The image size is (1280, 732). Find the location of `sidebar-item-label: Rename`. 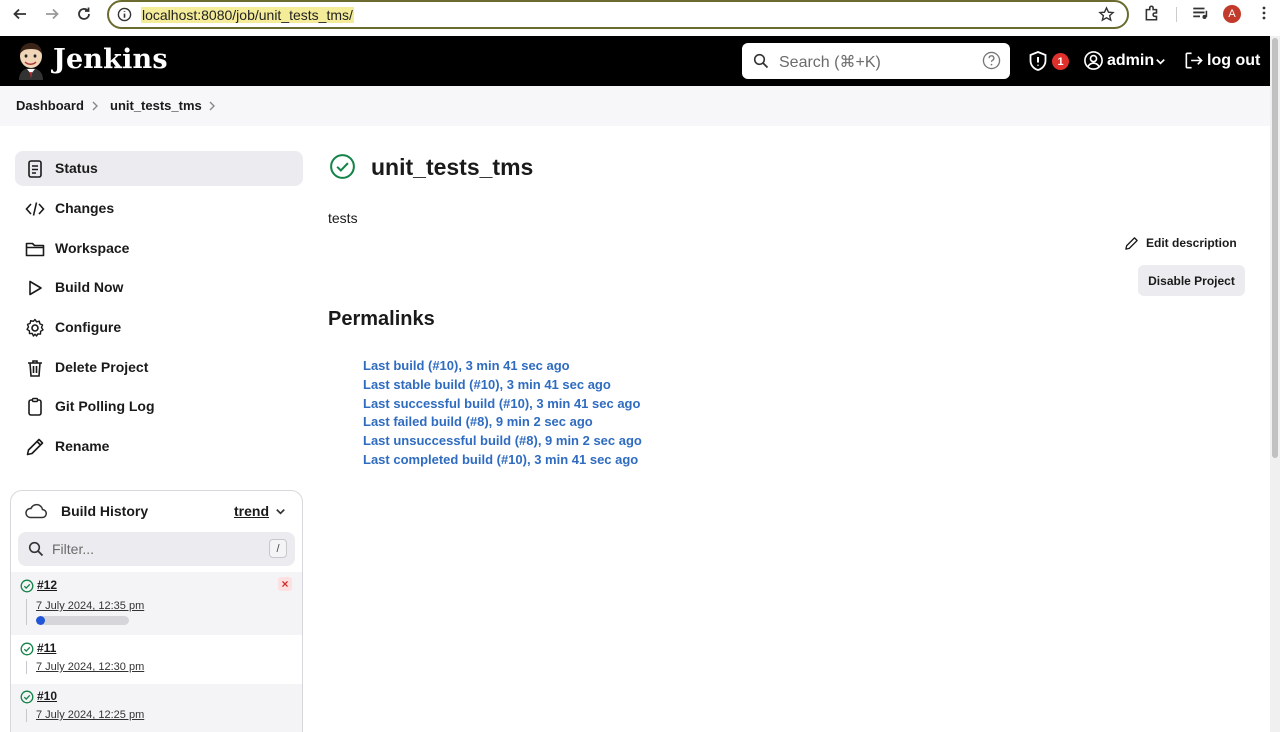

sidebar-item-label: Rename is located at coordinates (82, 446).